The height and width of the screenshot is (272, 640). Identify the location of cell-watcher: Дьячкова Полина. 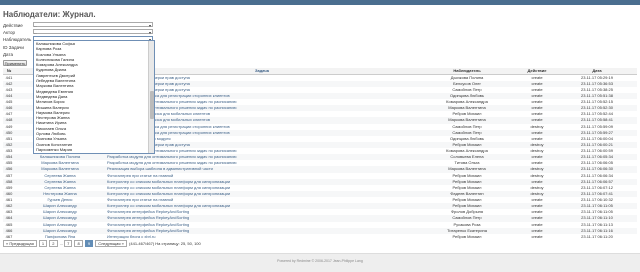
(467, 77).